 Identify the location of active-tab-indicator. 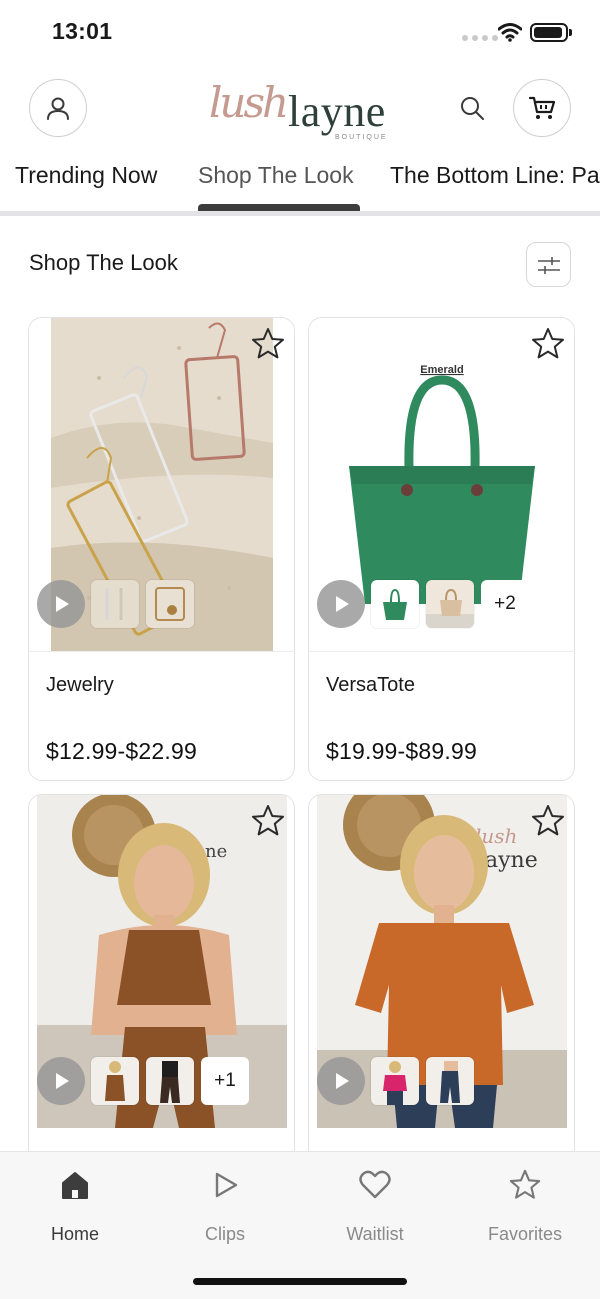
(279, 207).